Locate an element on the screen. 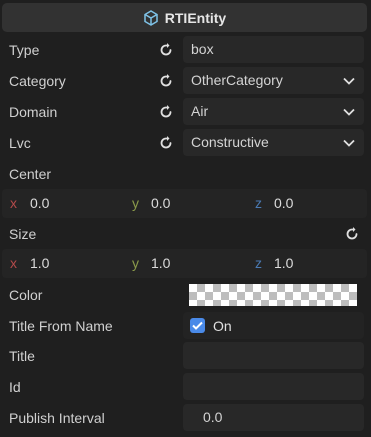 The width and height of the screenshot is (371, 437). category-dropdown: OtherCategory is located at coordinates (273, 80).